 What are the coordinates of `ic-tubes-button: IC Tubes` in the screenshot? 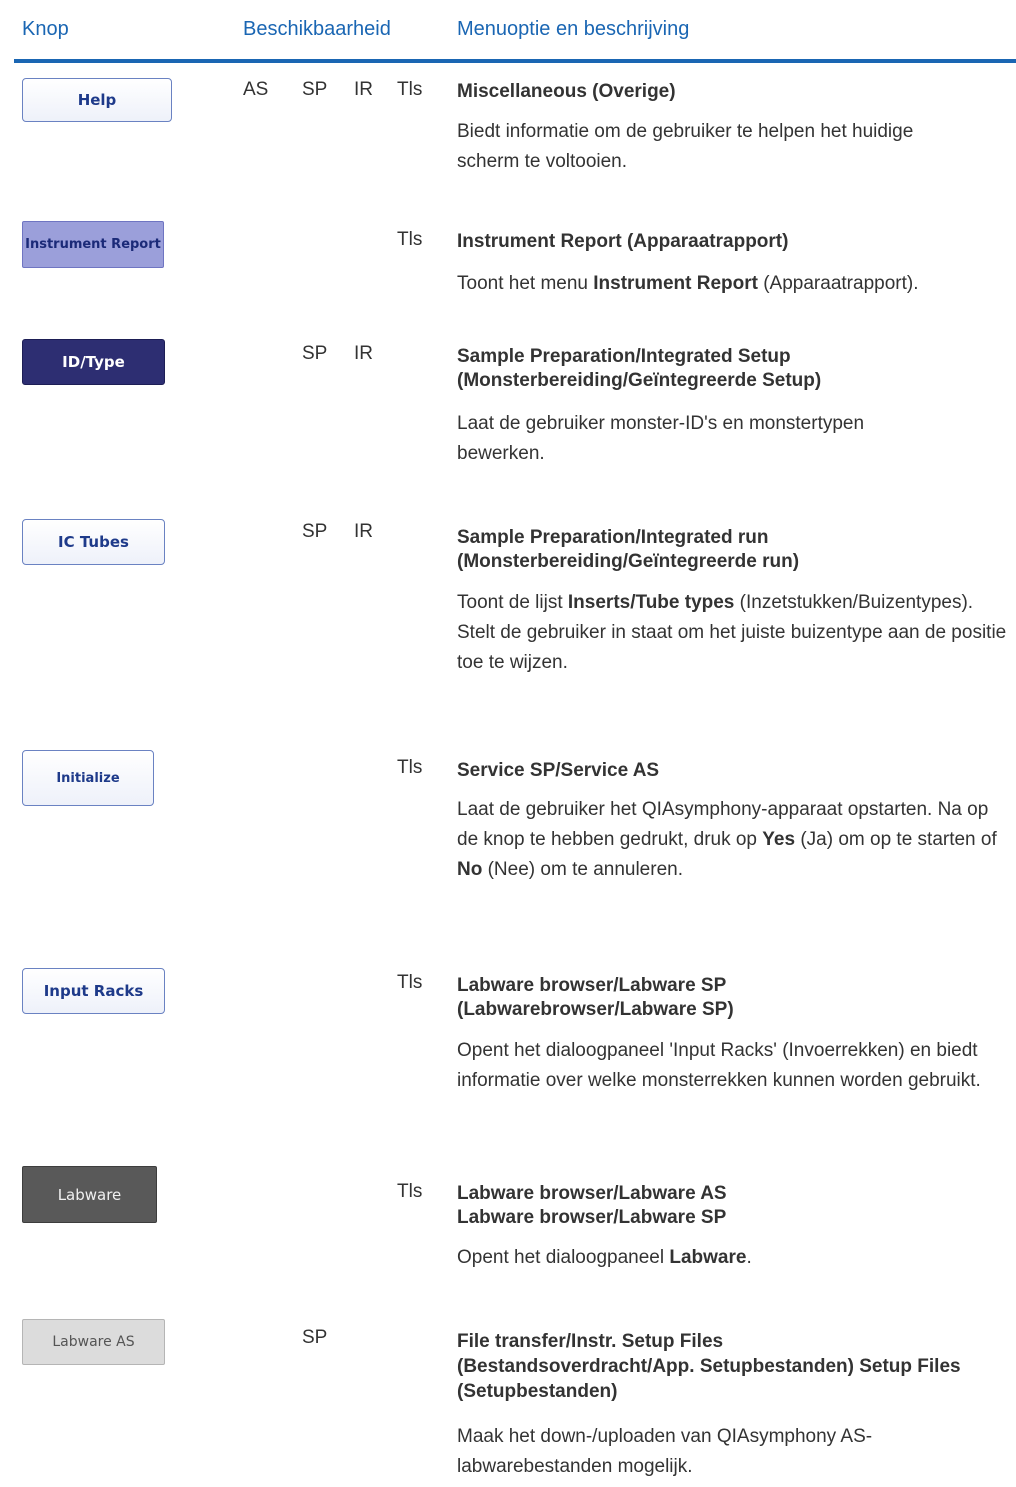 It's located at (93, 542).